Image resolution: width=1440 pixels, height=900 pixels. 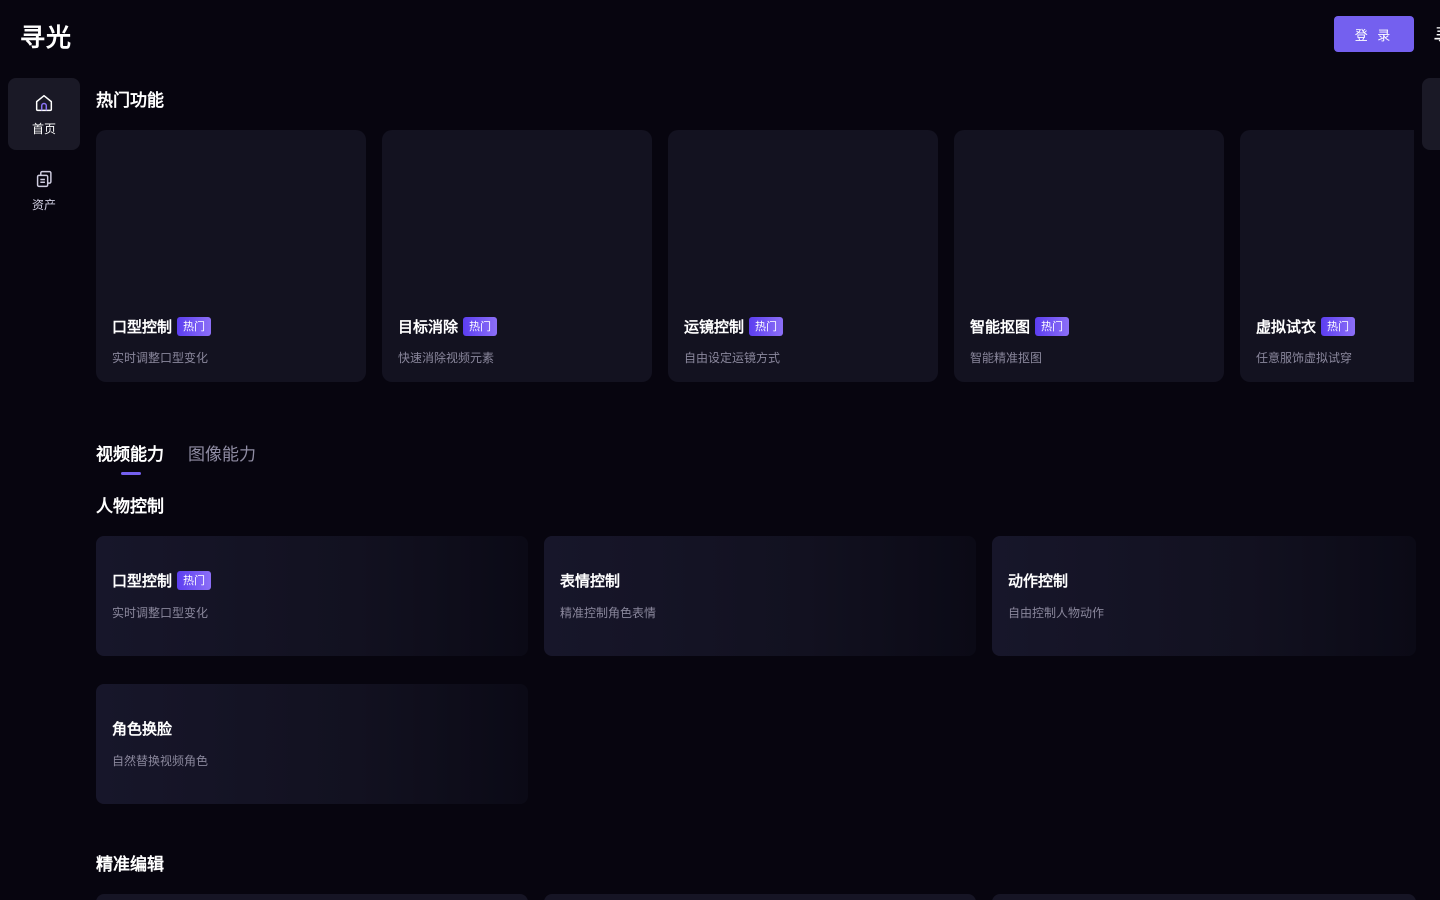 I want to click on scroll-edge-handle, so click(x=1431, y=114).